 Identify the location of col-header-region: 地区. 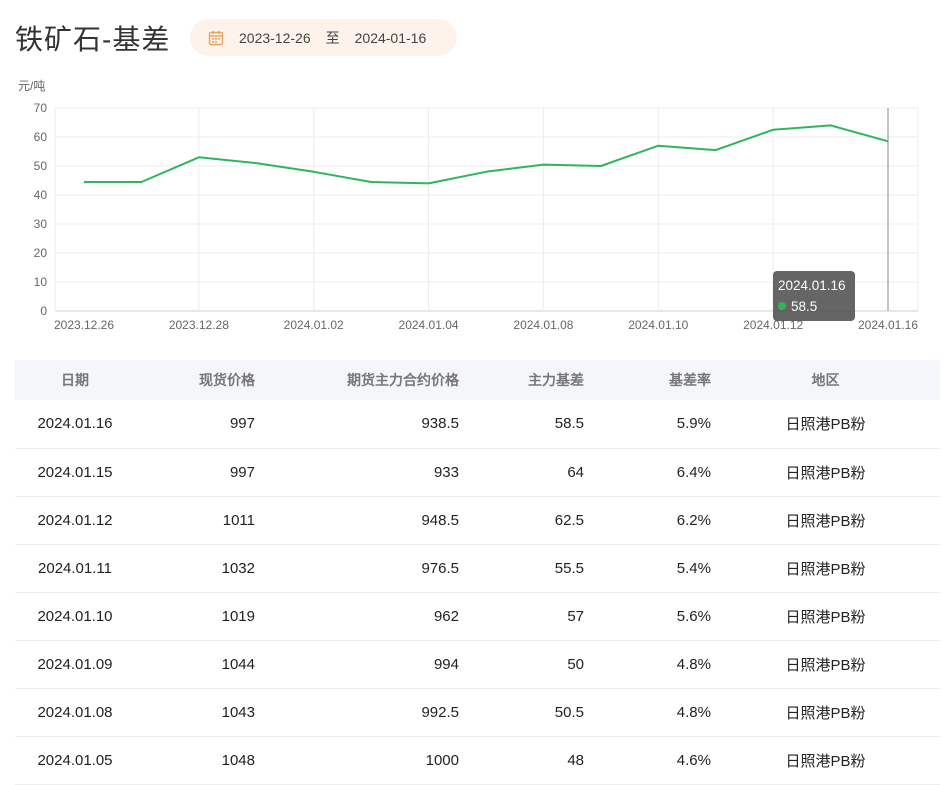
(825, 380).